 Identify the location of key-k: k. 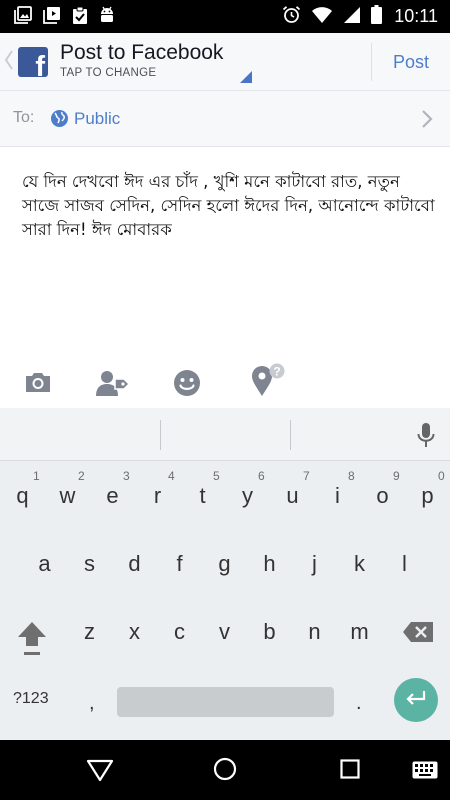
(359, 564).